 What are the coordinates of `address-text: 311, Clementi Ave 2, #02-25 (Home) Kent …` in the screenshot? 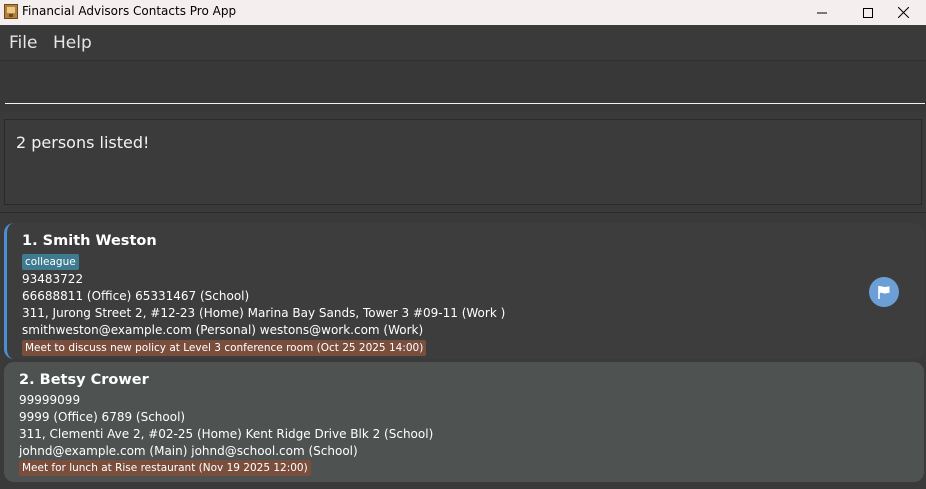 It's located at (226, 434).